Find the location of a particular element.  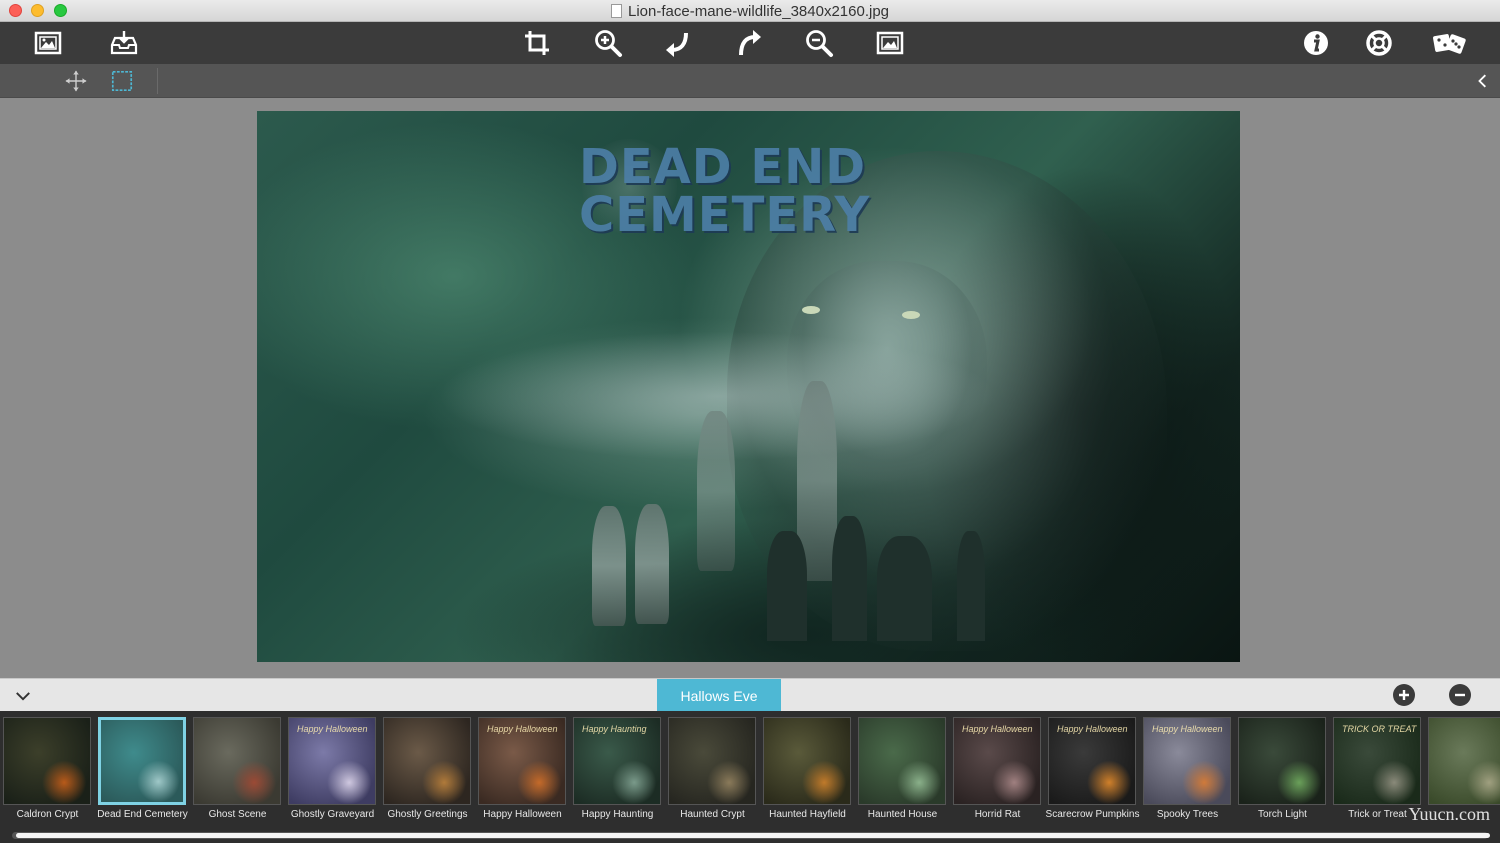

preset-thumbnail-label: Caldron Crypt is located at coordinates (47, 814).